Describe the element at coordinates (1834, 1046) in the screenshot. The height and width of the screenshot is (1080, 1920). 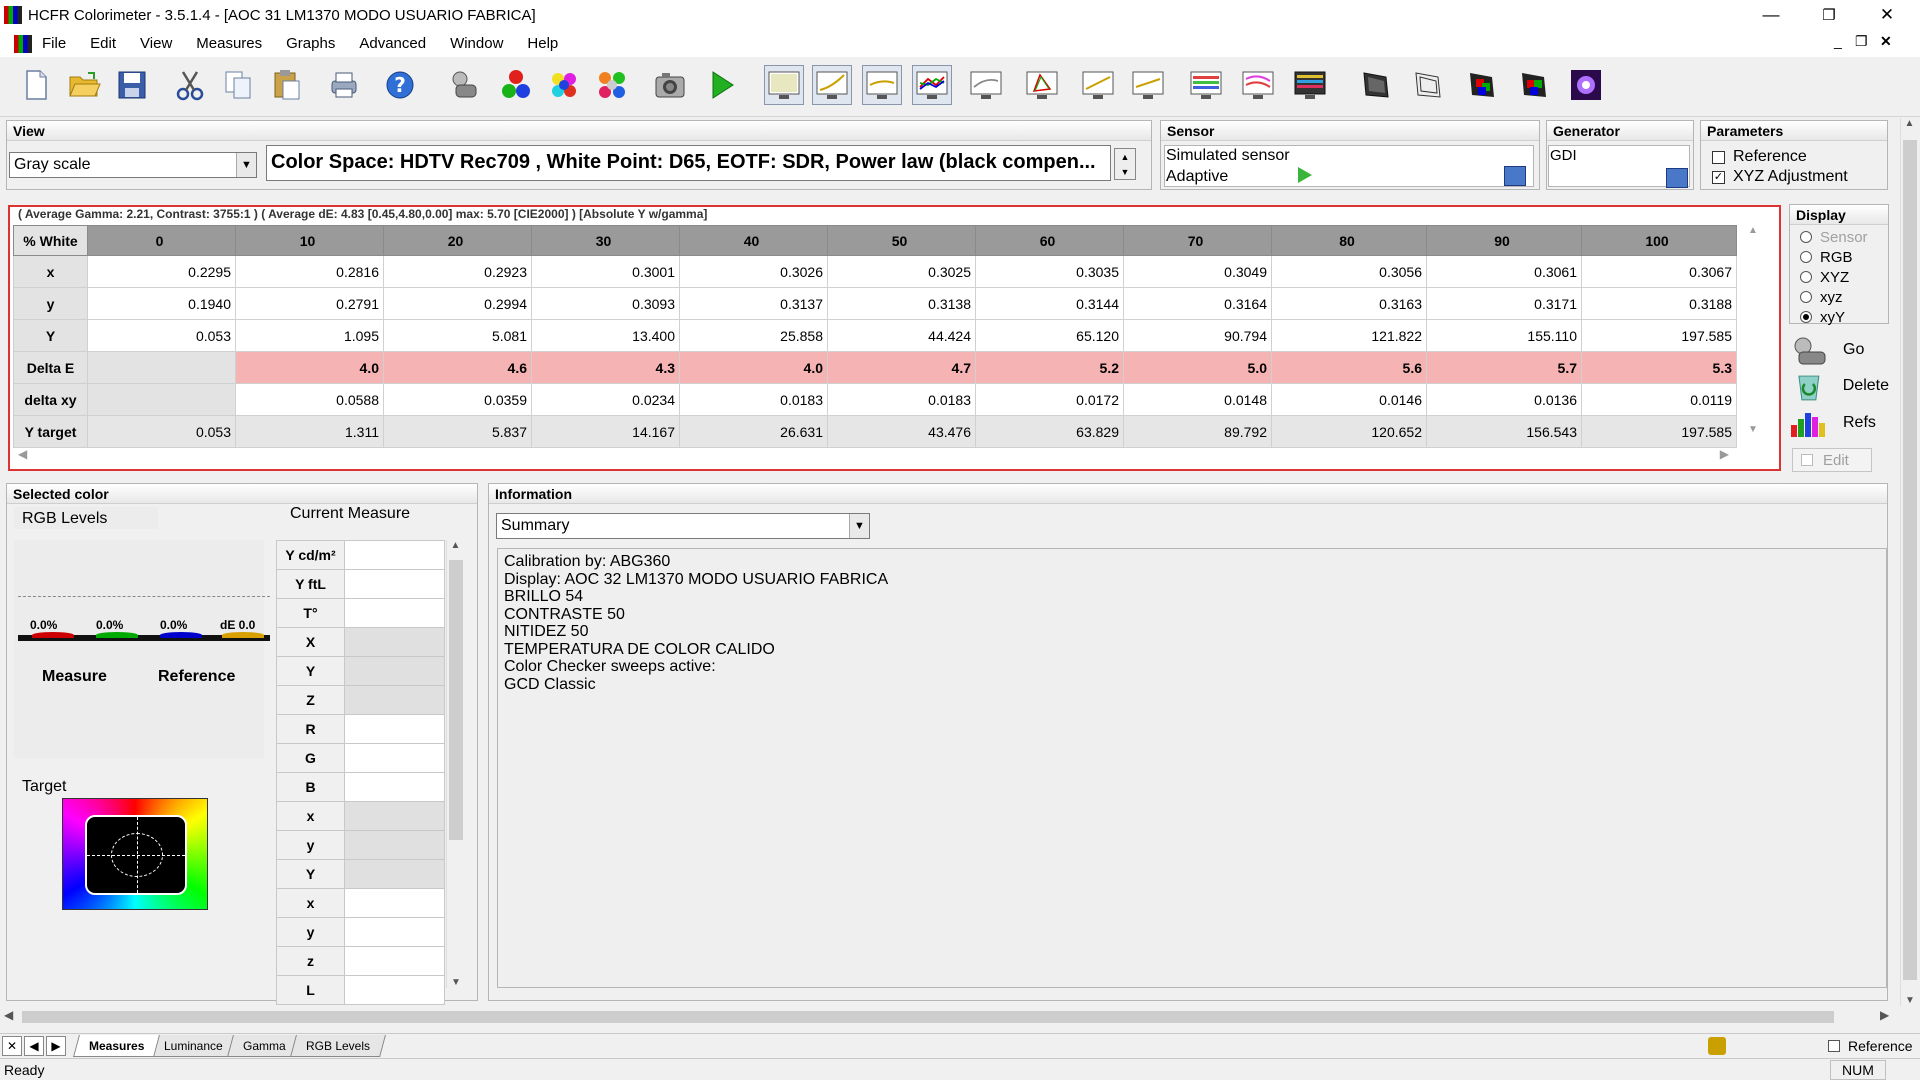
I see `checkbox-icon` at that location.